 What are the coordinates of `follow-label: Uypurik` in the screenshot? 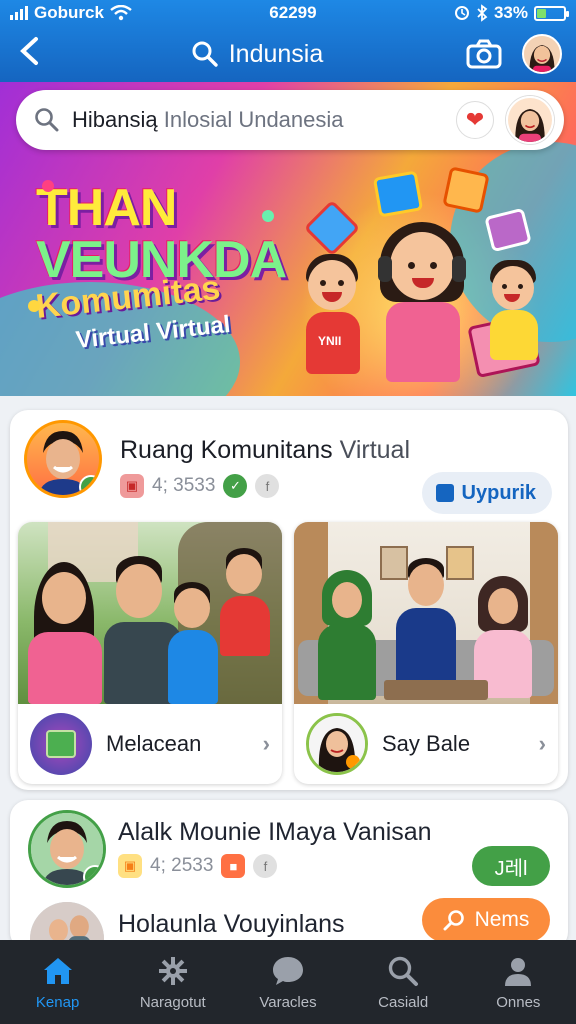 It's located at (498, 492).